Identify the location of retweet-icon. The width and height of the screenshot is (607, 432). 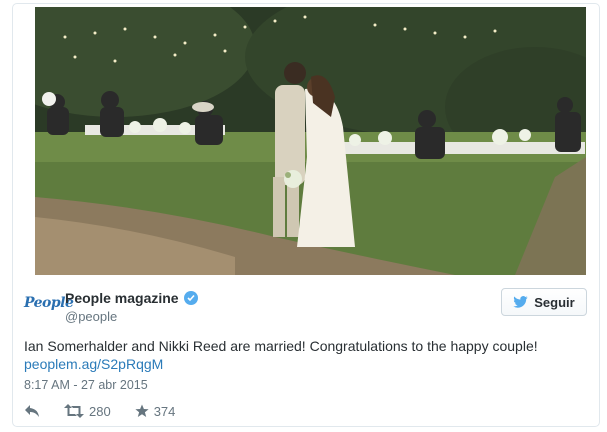
(74, 411).